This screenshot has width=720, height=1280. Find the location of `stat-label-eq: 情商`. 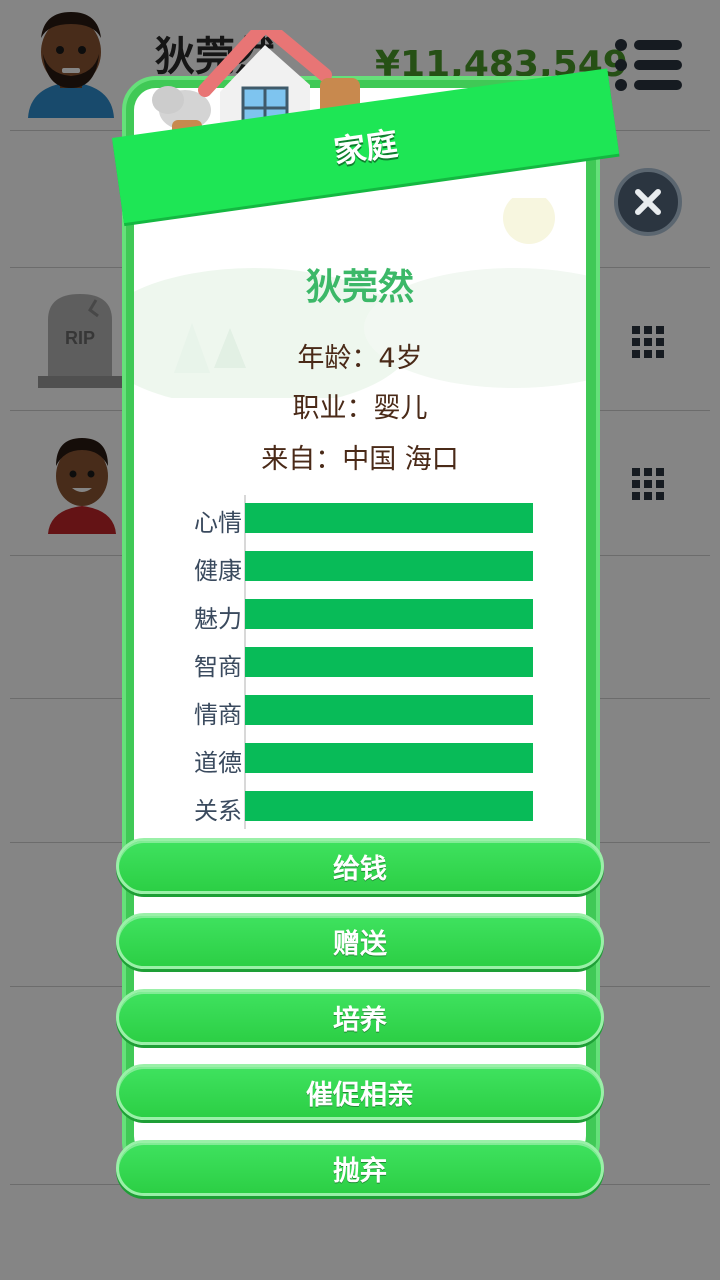

stat-label-eq: 情商 is located at coordinates (218, 715).